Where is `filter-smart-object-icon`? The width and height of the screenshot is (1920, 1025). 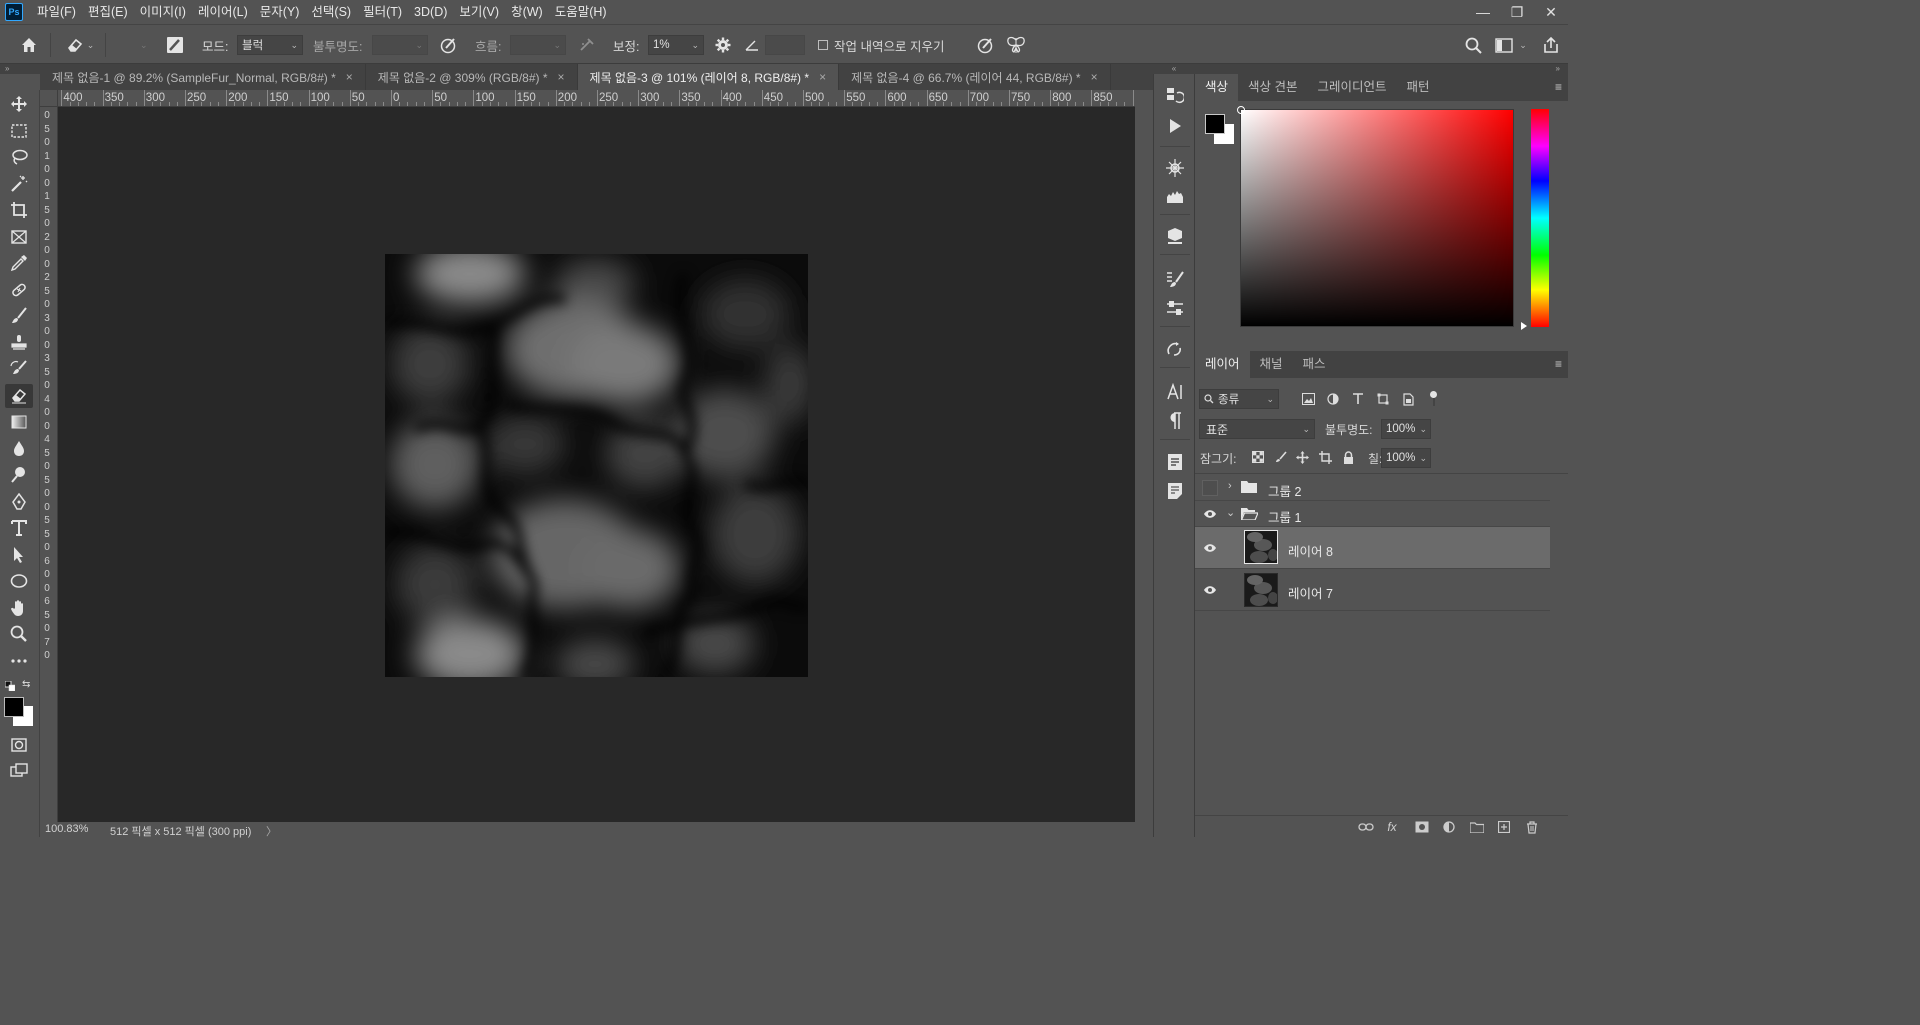
filter-smart-object-icon is located at coordinates (1408, 399).